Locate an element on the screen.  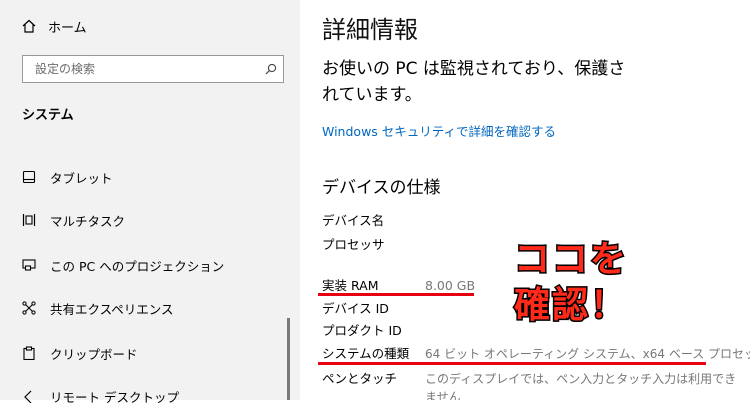
spec-label-device-id: デバイス ID is located at coordinates (355, 308).